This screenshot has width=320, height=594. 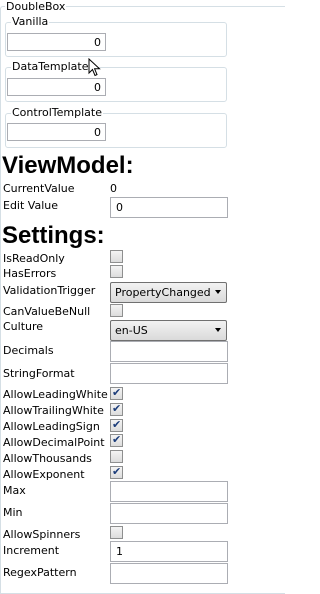 What do you see at coordinates (44, 474) in the screenshot?
I see `allow-exponent-label: AllowExponent` at bounding box center [44, 474].